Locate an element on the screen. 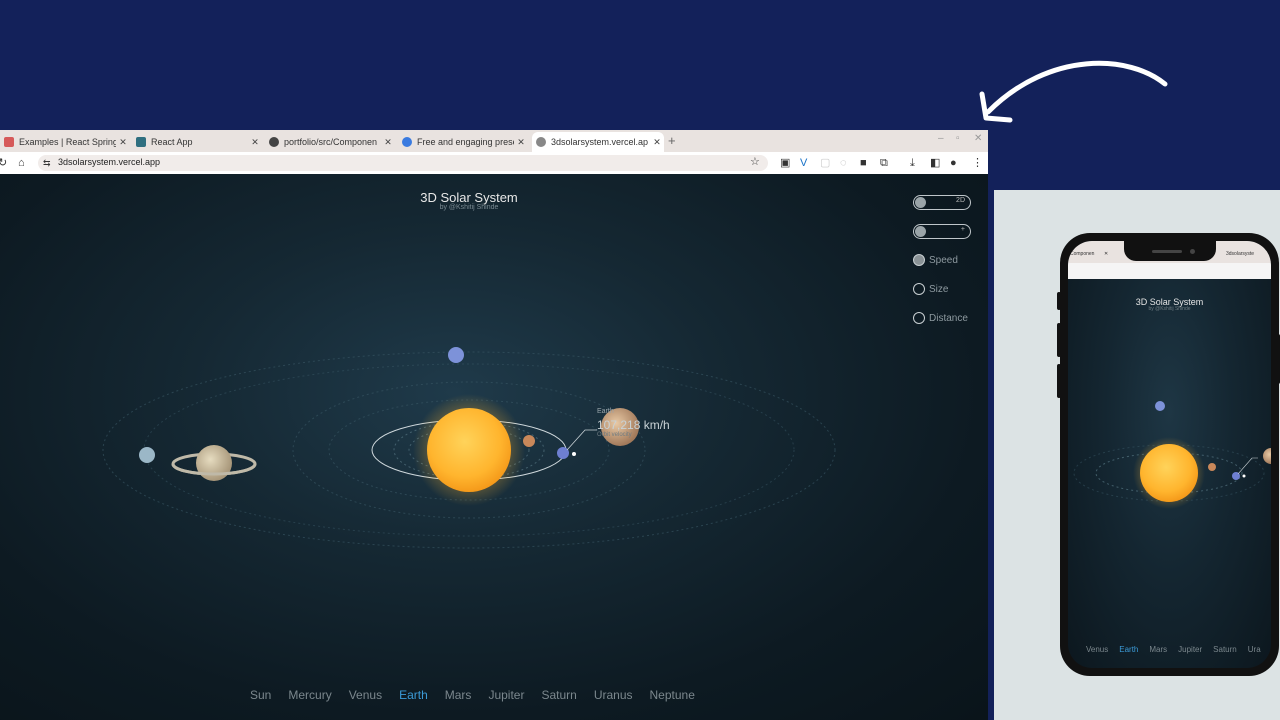  toggle-label: 2D is located at coordinates (960, 200).